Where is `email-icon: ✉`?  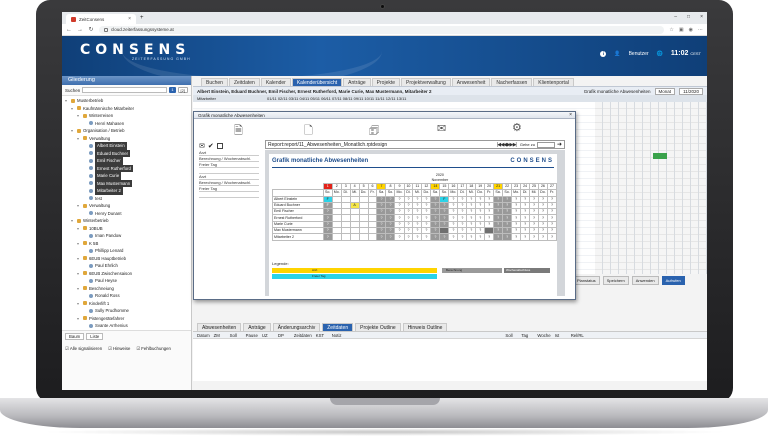
email-icon: ✉ is located at coordinates (441, 128).